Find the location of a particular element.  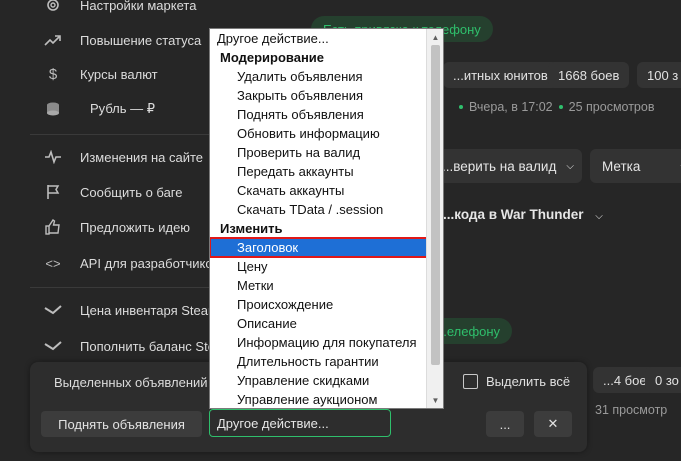

dropdown-option: Передать аккаунты is located at coordinates (318, 171).